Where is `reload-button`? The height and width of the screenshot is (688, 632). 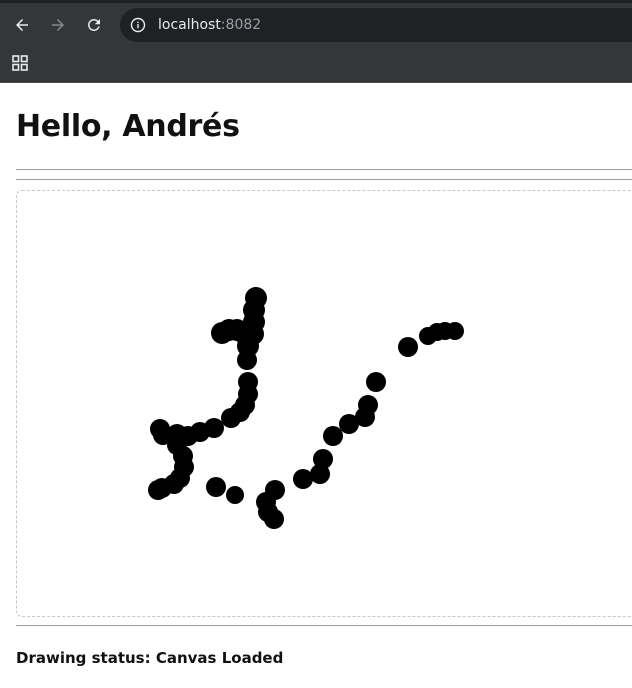
reload-button is located at coordinates (94, 25).